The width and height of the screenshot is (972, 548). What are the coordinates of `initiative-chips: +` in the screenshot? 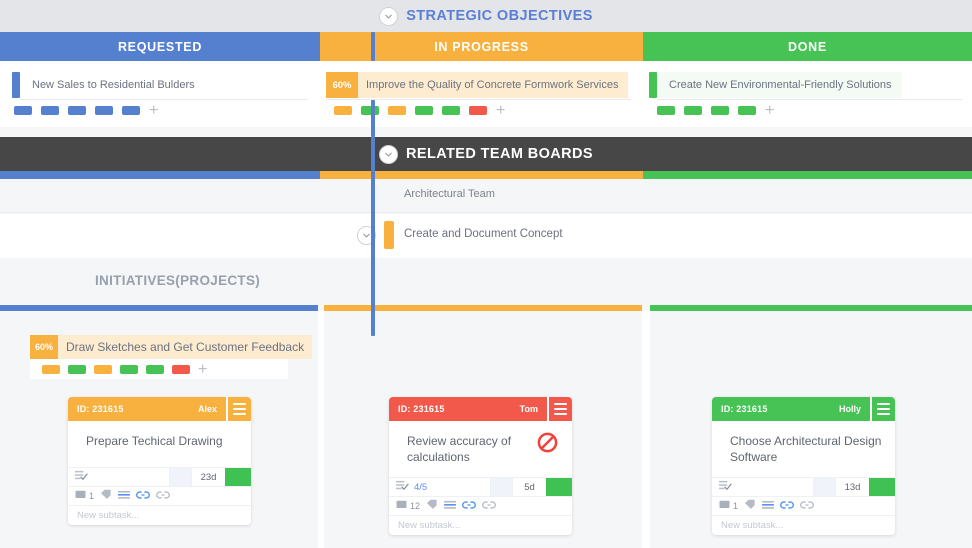 It's located at (159, 369).